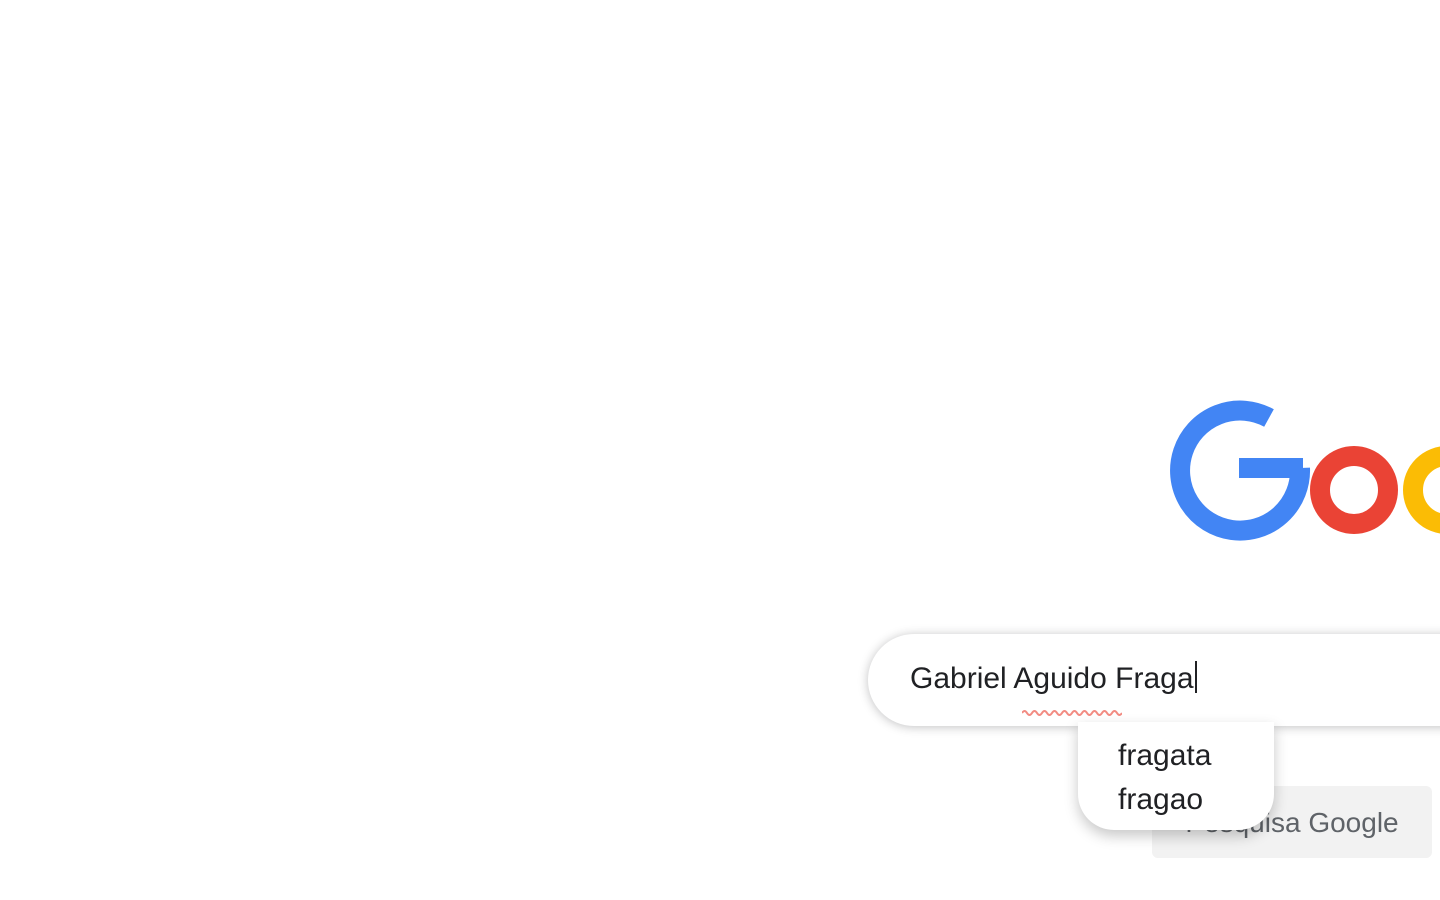 The image size is (1440, 900). I want to click on spellcheck-suggestions-menu: fragata fragao, so click(1176, 776).